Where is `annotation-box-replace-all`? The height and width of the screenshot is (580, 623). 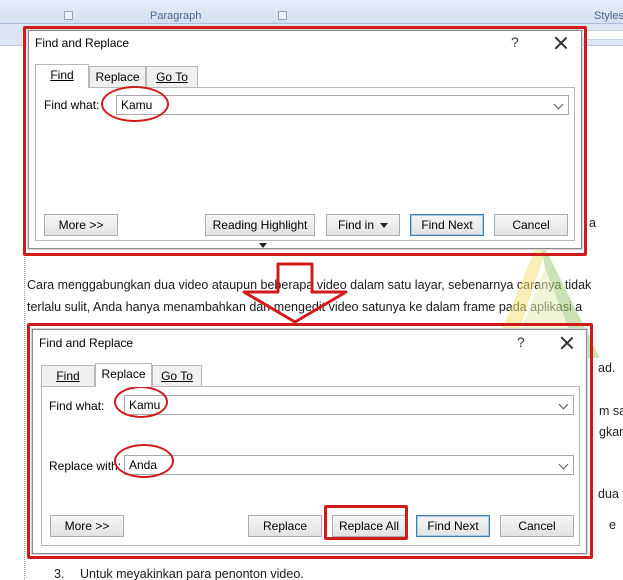
annotation-box-replace-all is located at coordinates (366, 522).